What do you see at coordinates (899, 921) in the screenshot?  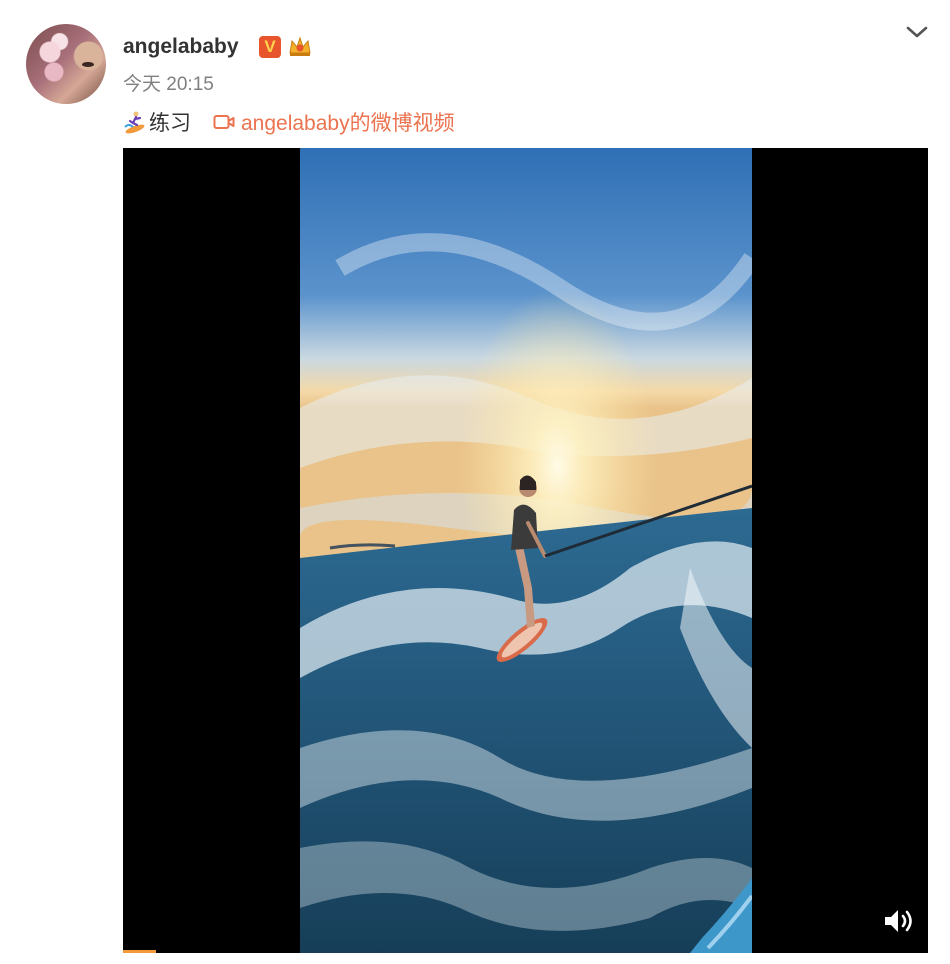 I see `volume-icon` at bounding box center [899, 921].